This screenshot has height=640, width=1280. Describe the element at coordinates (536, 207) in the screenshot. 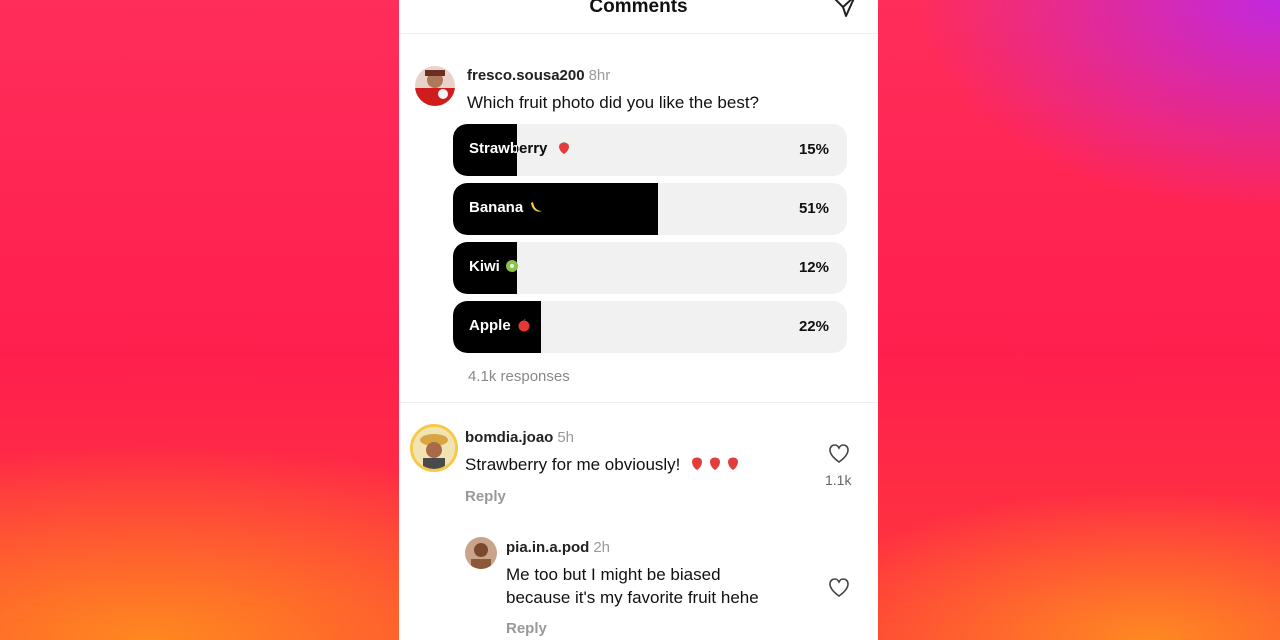

I see `banana-icon` at that location.